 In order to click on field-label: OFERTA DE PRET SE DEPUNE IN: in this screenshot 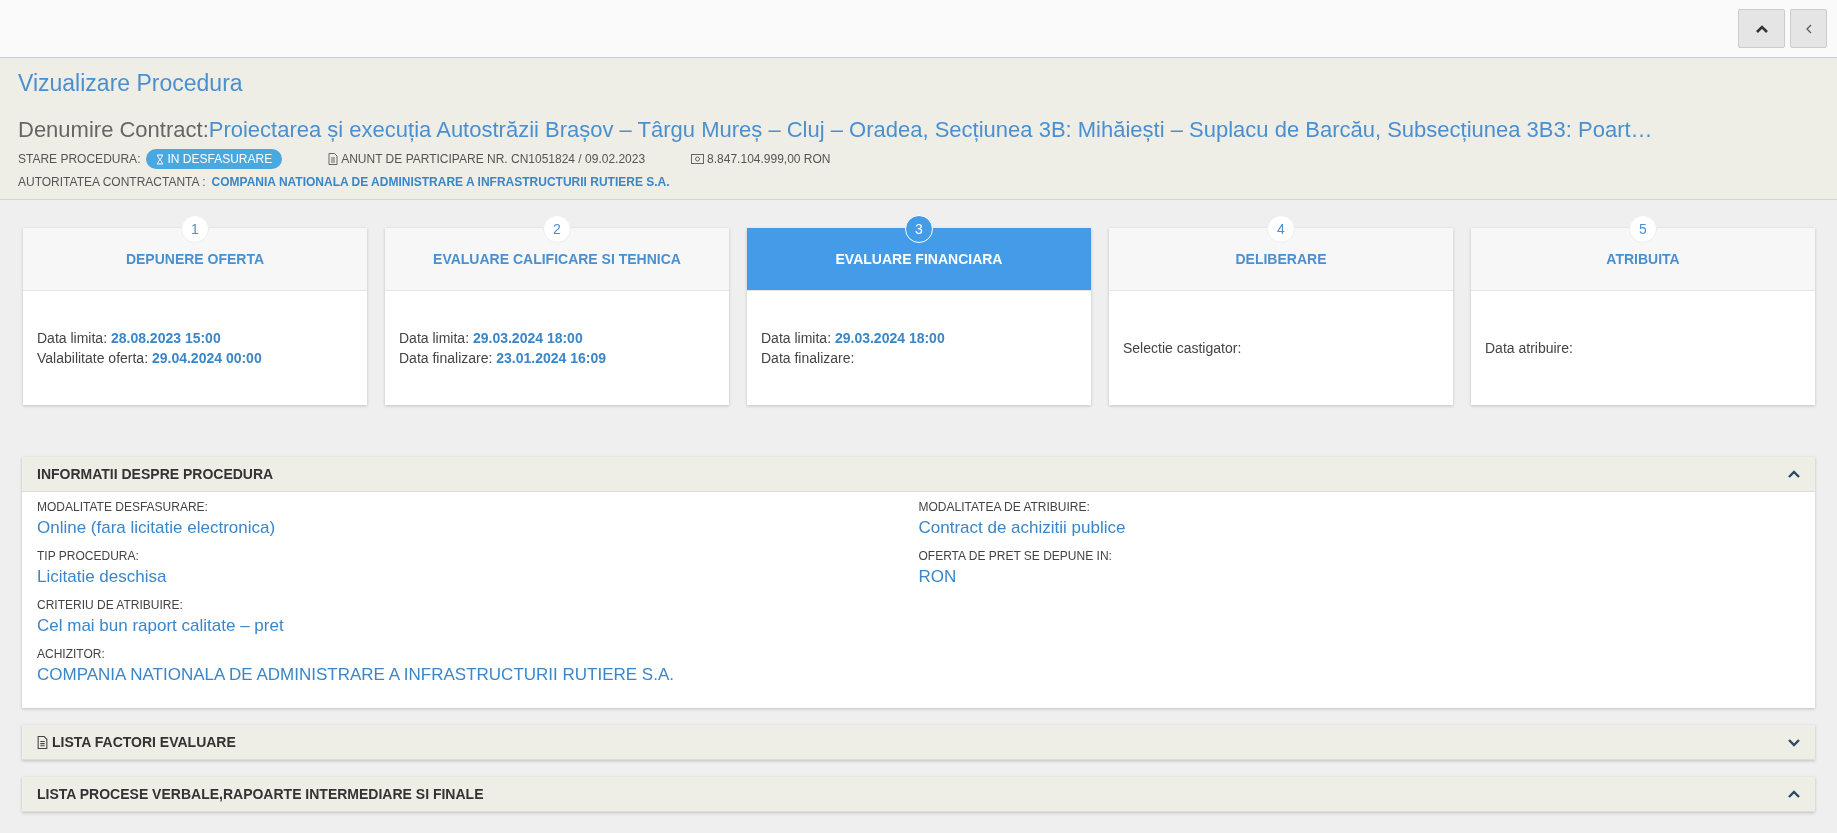, I will do `click(1015, 556)`.